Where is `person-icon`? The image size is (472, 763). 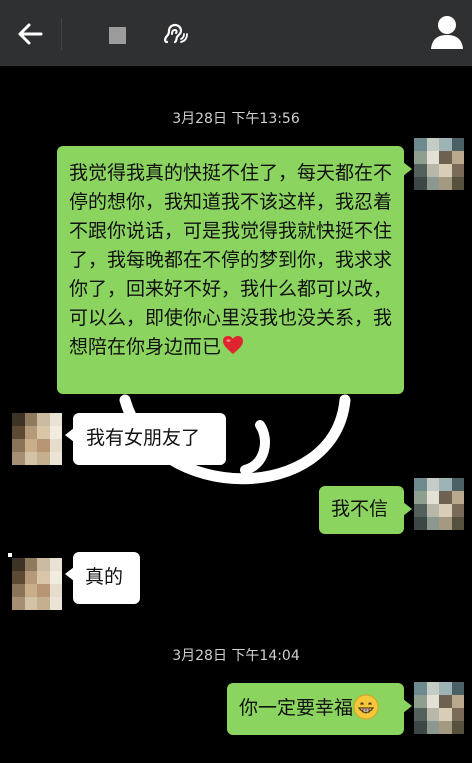 person-icon is located at coordinates (447, 32).